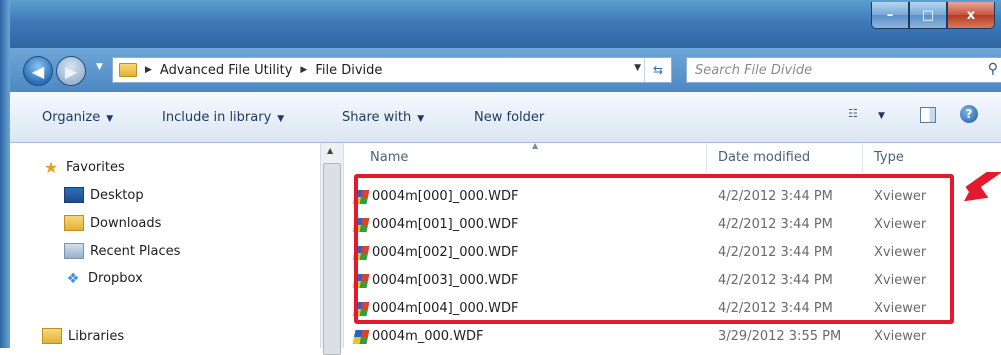  I want to click on back-button: ◀, so click(38, 71).